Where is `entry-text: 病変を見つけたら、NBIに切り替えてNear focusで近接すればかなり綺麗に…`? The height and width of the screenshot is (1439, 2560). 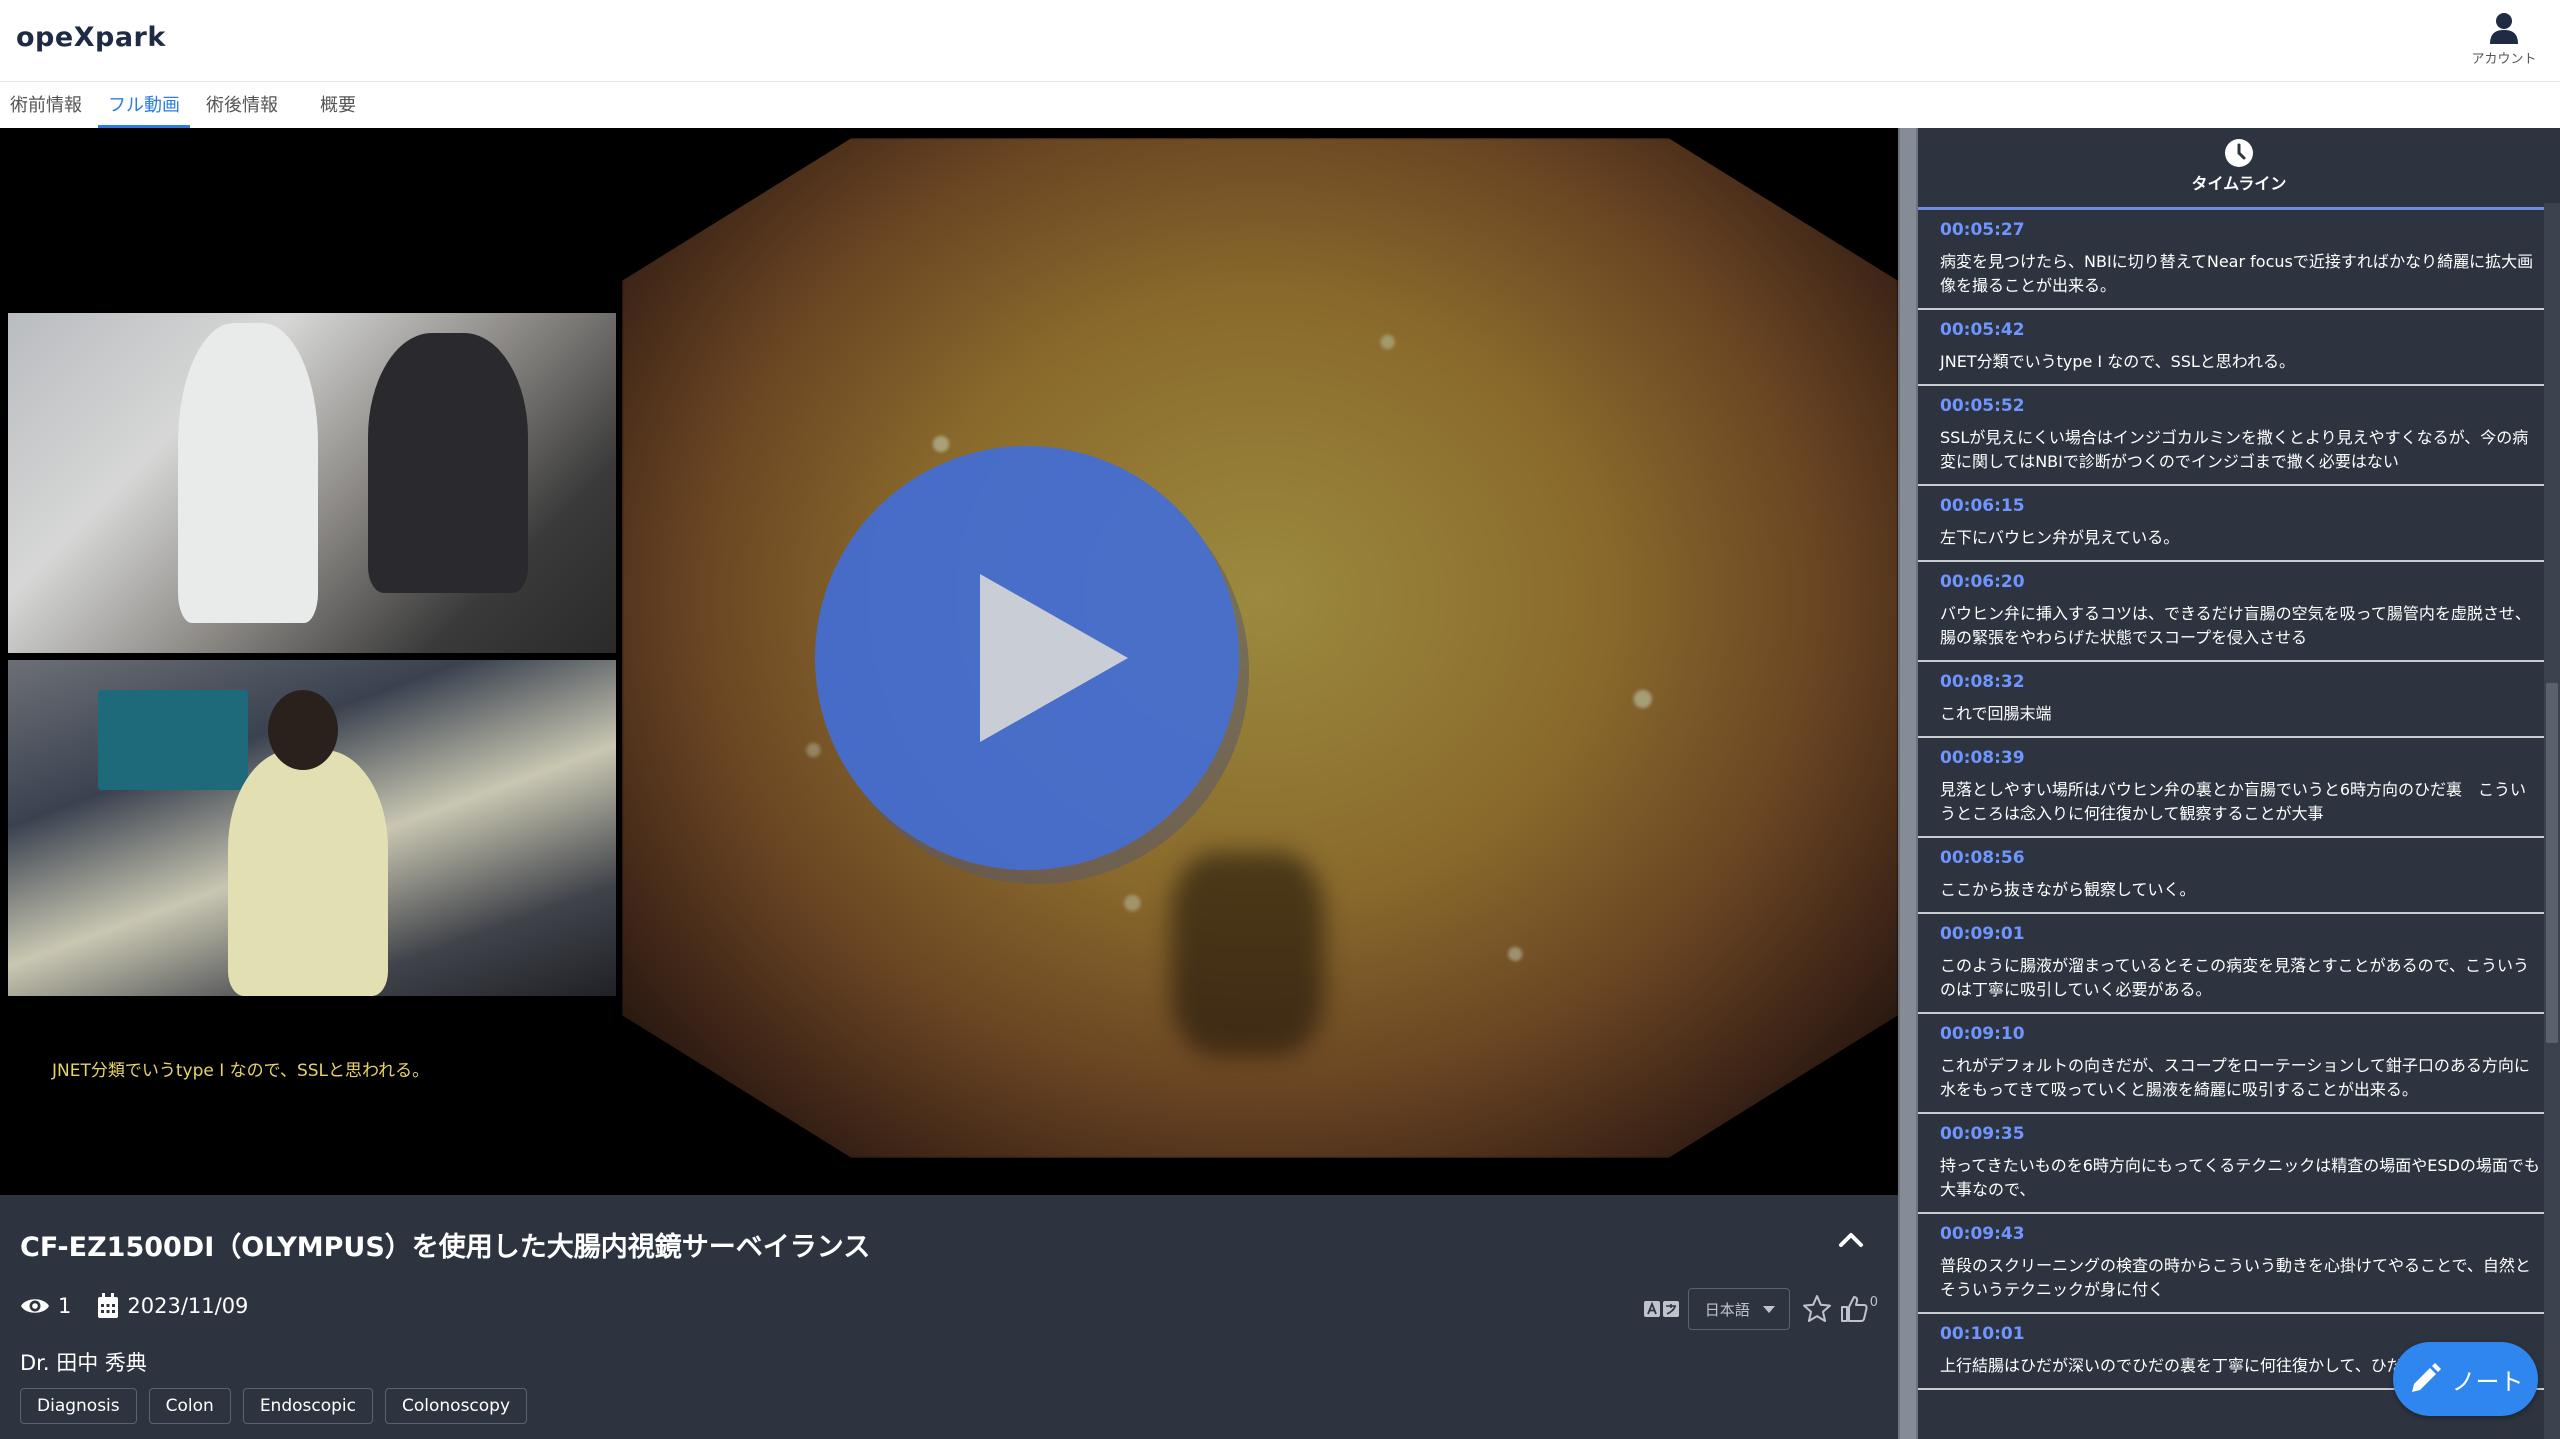
entry-text: 病変を見つけたら、NBIに切り替えてNear focusで近接すればかなり綺麗に… is located at coordinates (2237, 273).